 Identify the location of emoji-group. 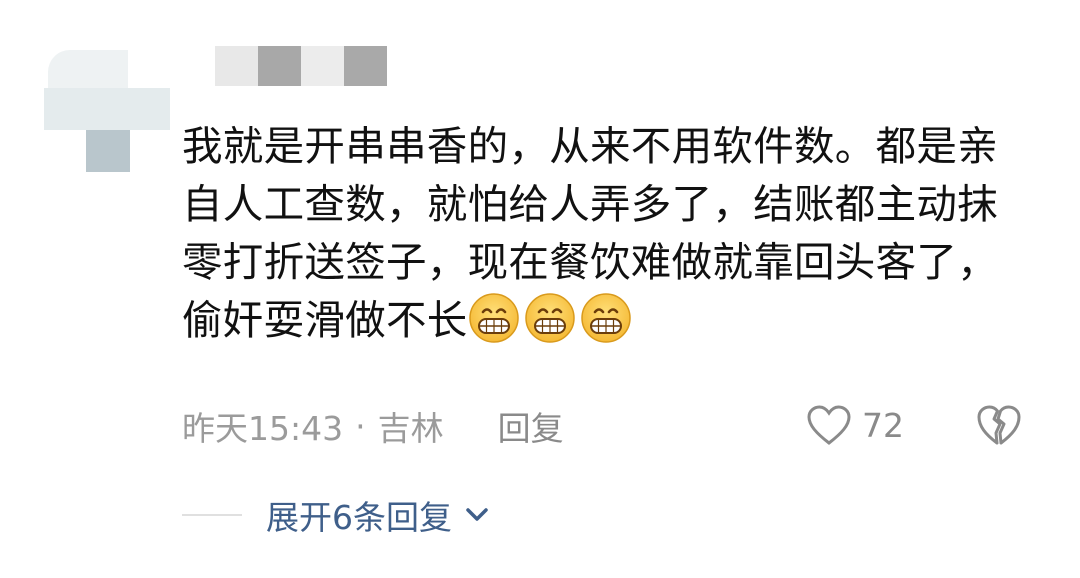
(552, 318).